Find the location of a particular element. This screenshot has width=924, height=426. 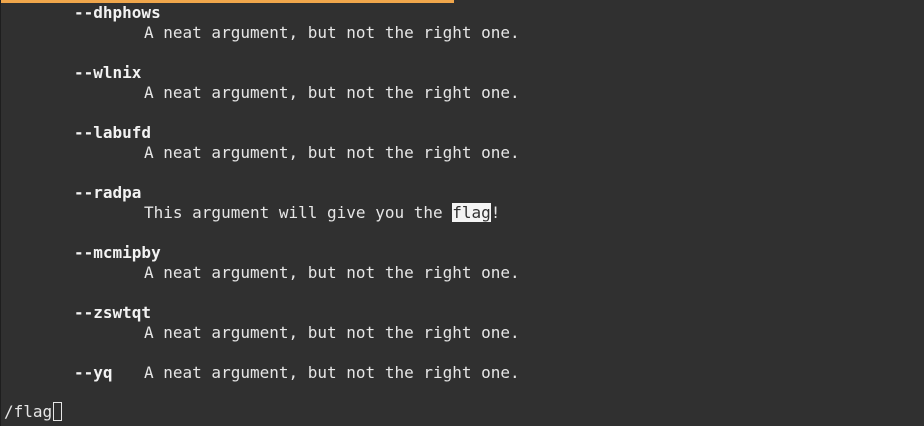

search-command-line: /flag is located at coordinates (33, 412).